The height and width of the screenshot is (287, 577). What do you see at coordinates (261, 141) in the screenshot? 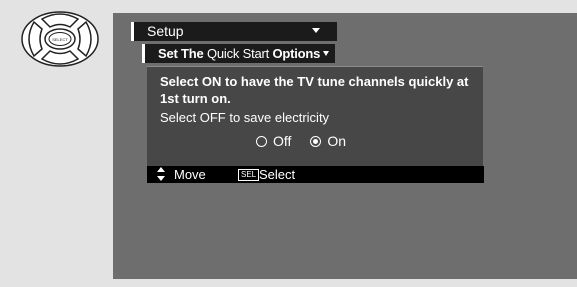
I see `radio-off-icon` at bounding box center [261, 141].